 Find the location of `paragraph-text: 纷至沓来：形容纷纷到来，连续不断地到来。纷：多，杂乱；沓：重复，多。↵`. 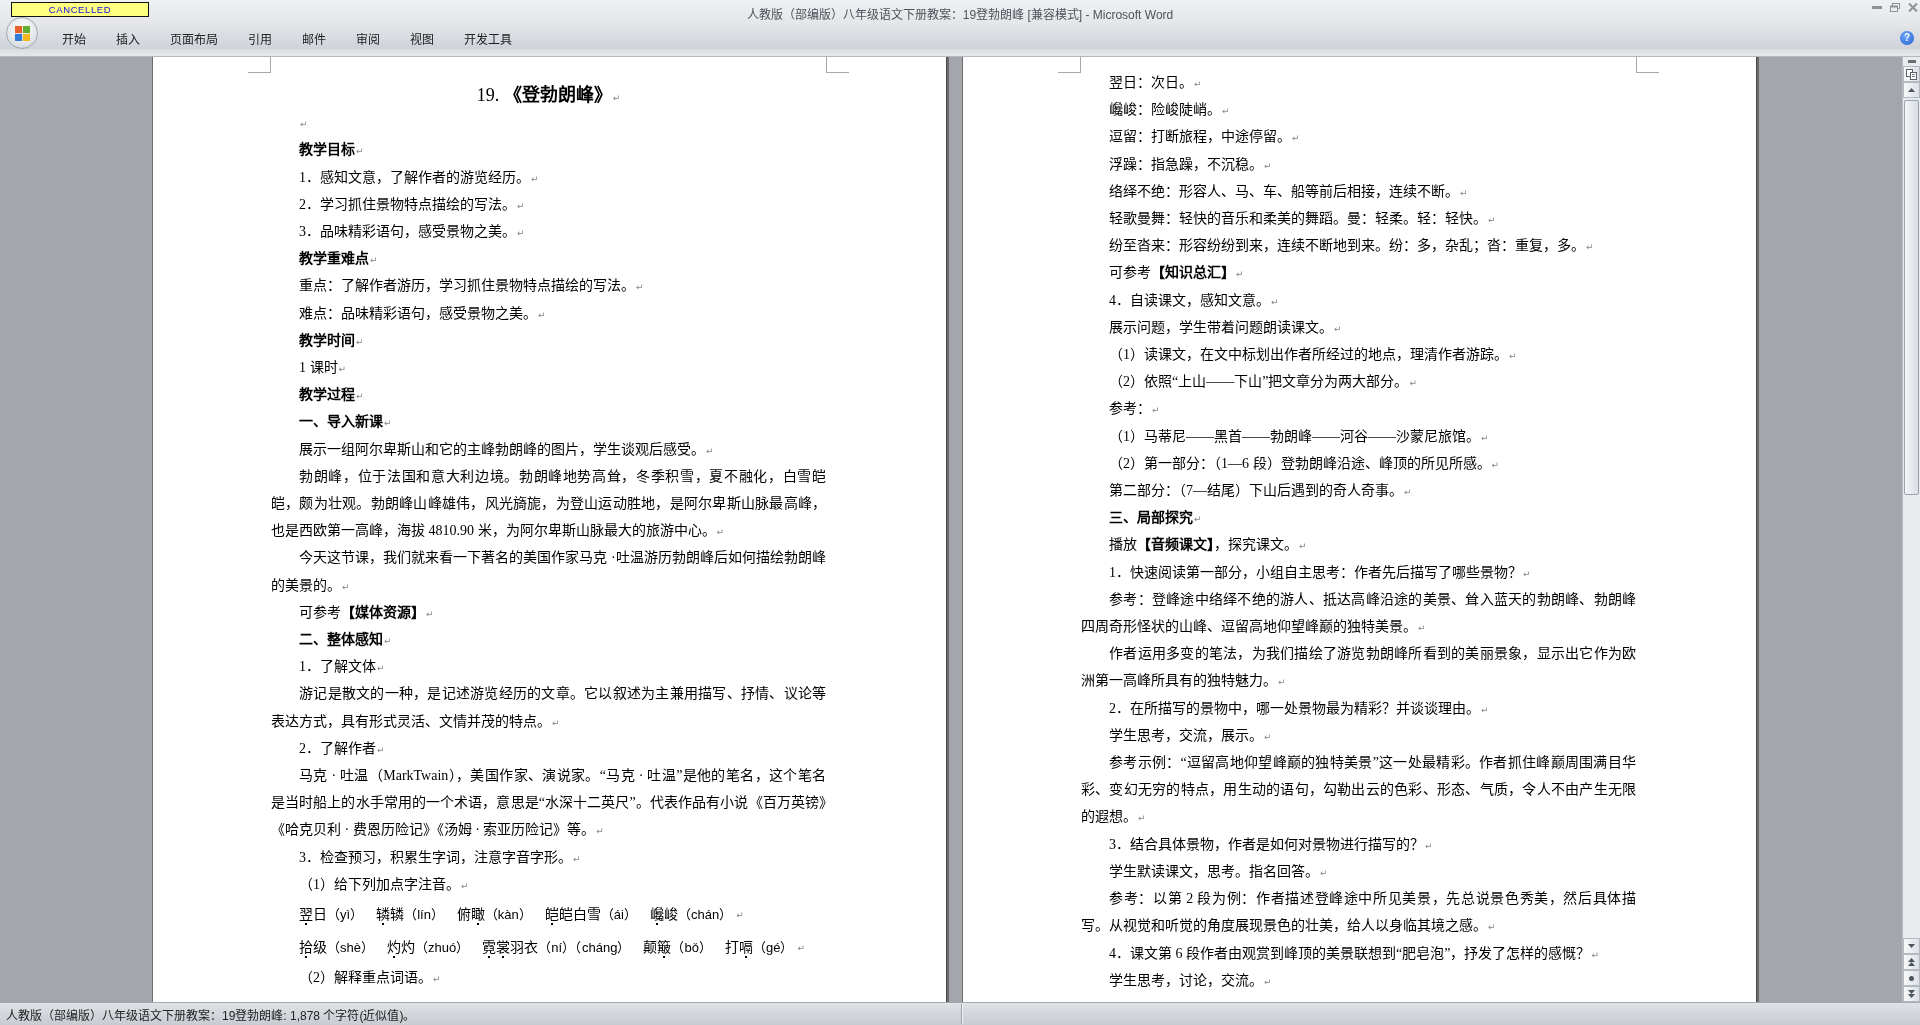

paragraph-text: 纷至沓来：形容纷纷到来，连续不断地到来。纷：多，杂乱；沓：重复，多。↵ is located at coordinates (1351, 246).